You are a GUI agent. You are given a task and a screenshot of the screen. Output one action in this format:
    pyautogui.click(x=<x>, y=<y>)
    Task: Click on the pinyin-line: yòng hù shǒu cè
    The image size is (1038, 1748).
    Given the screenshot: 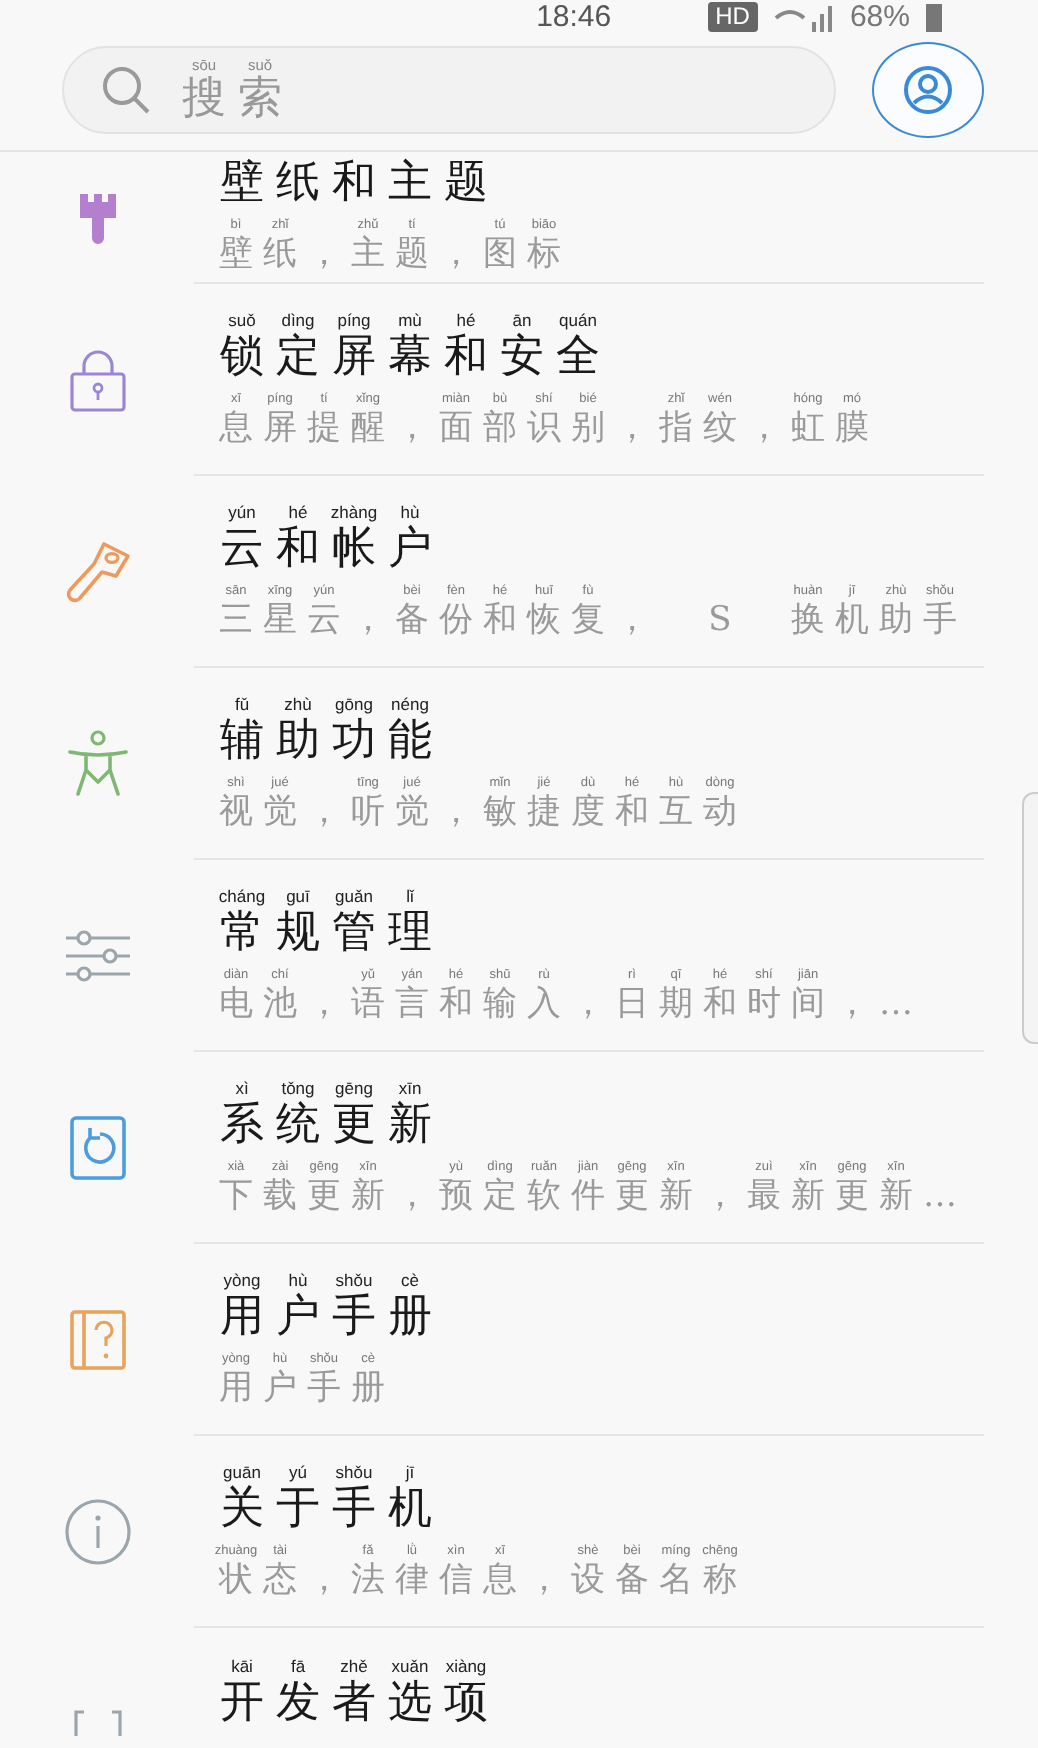 What is the action you would take?
    pyautogui.click(x=321, y=1280)
    